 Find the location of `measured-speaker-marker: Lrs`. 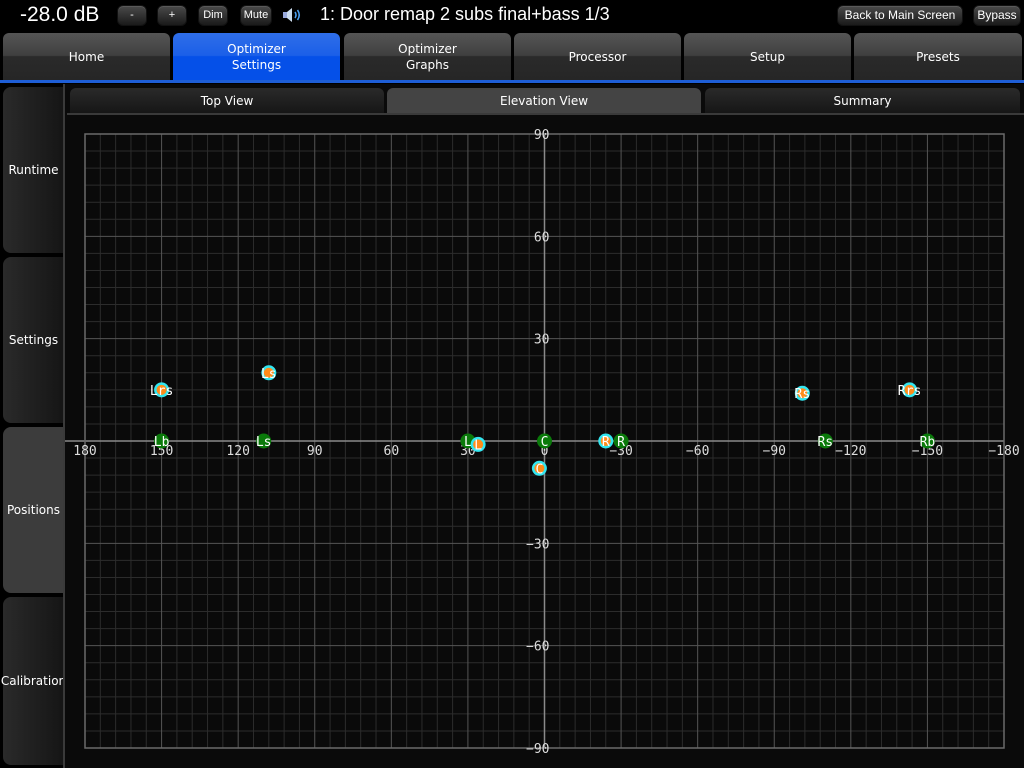

measured-speaker-marker: Lrs is located at coordinates (161, 390).